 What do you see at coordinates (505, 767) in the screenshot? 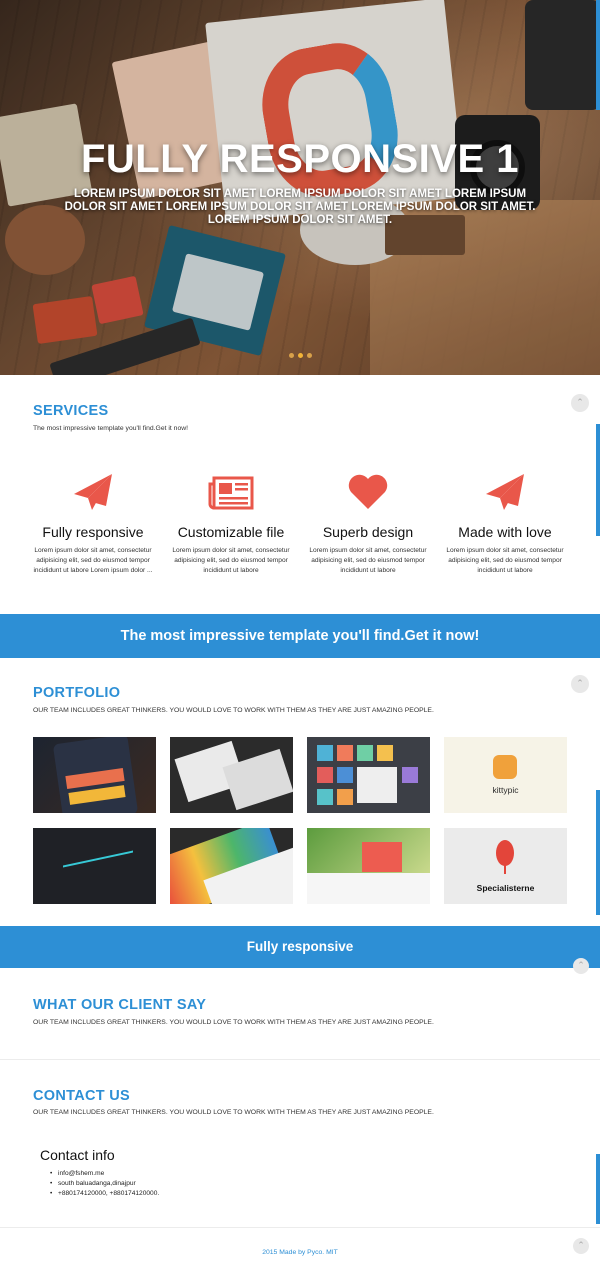
I see `kittypic-logo-icon` at bounding box center [505, 767].